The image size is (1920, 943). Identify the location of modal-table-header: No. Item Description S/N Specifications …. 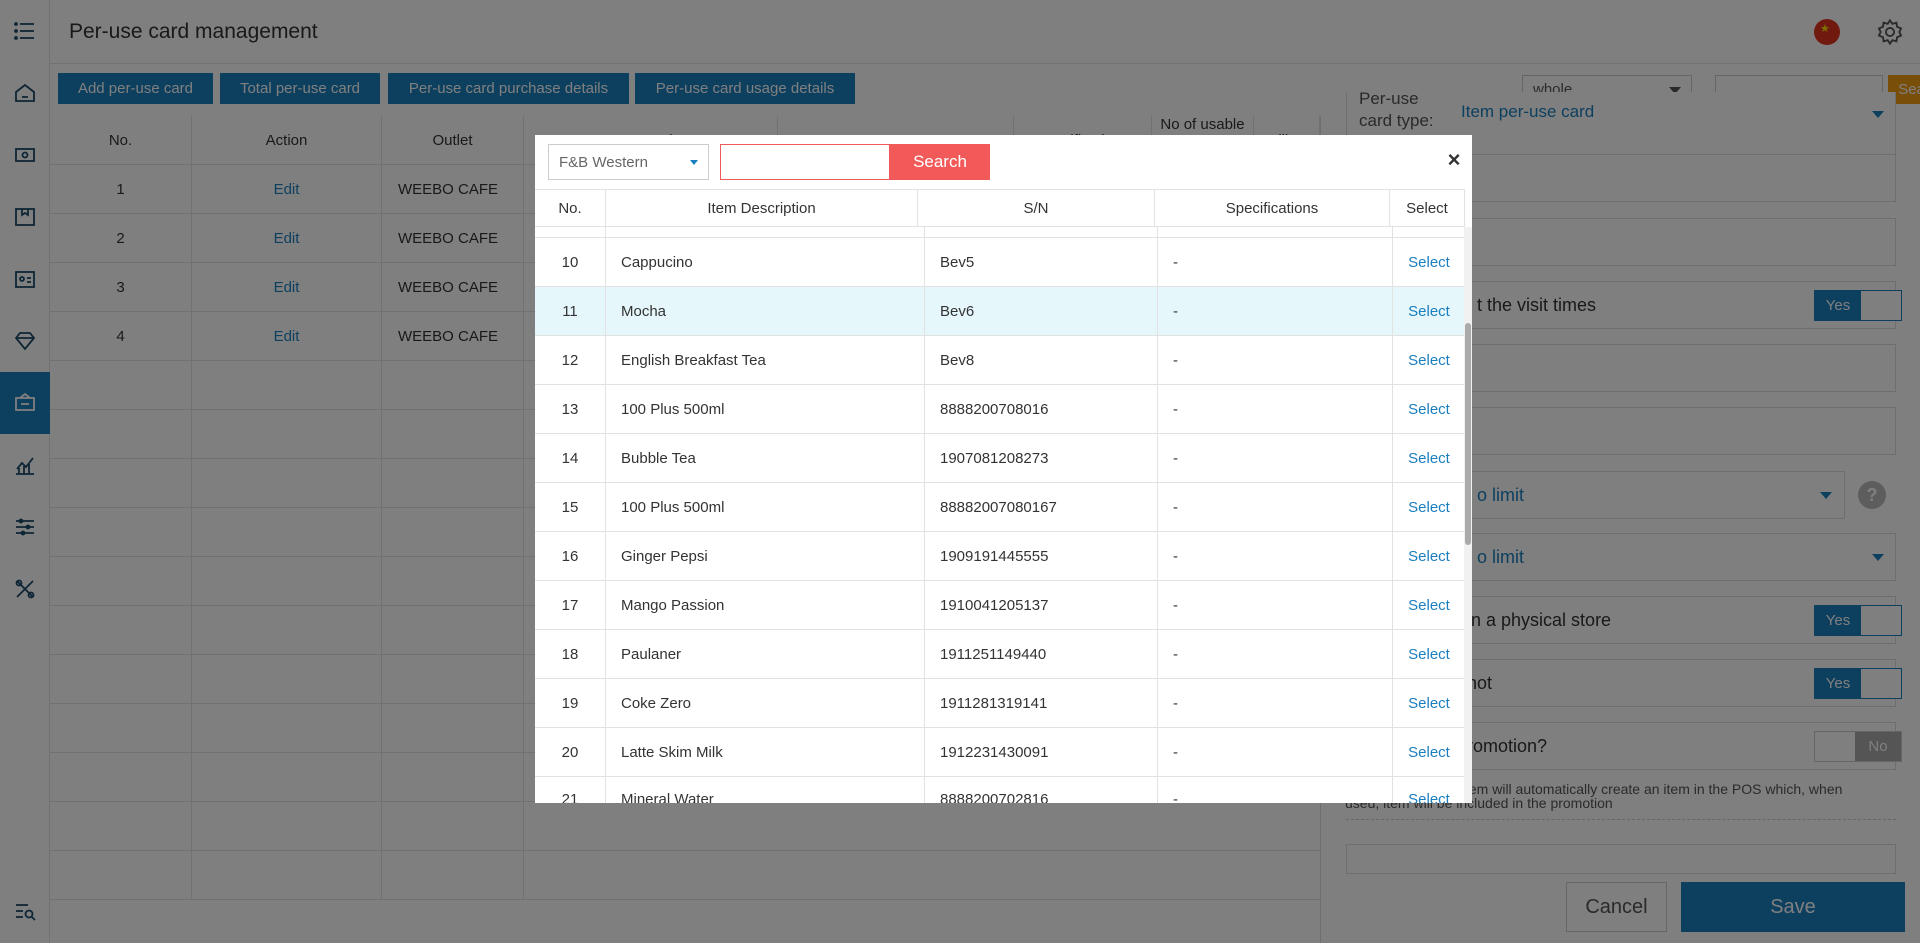
(1000, 208).